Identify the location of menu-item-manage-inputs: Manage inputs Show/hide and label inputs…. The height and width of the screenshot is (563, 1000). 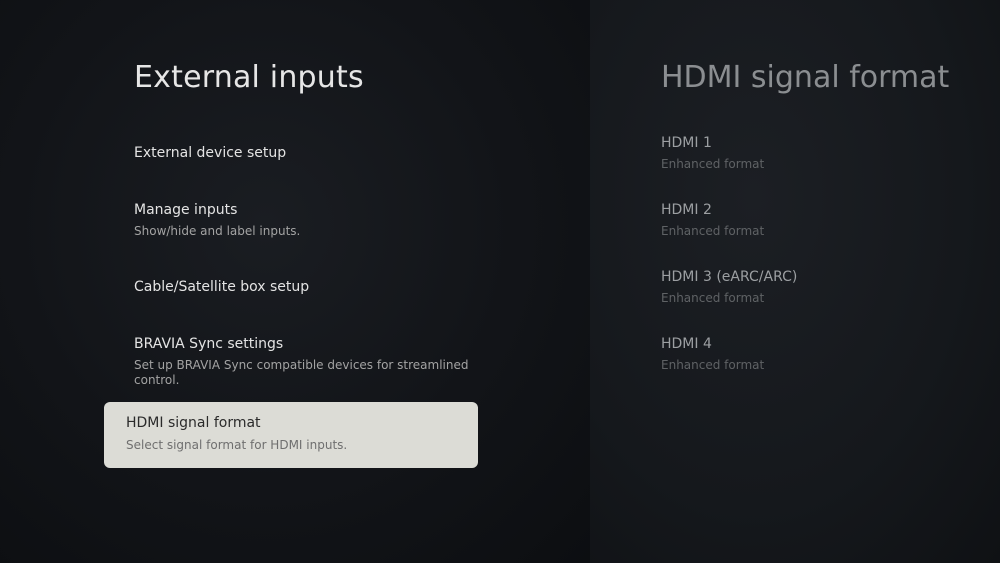
(306, 220).